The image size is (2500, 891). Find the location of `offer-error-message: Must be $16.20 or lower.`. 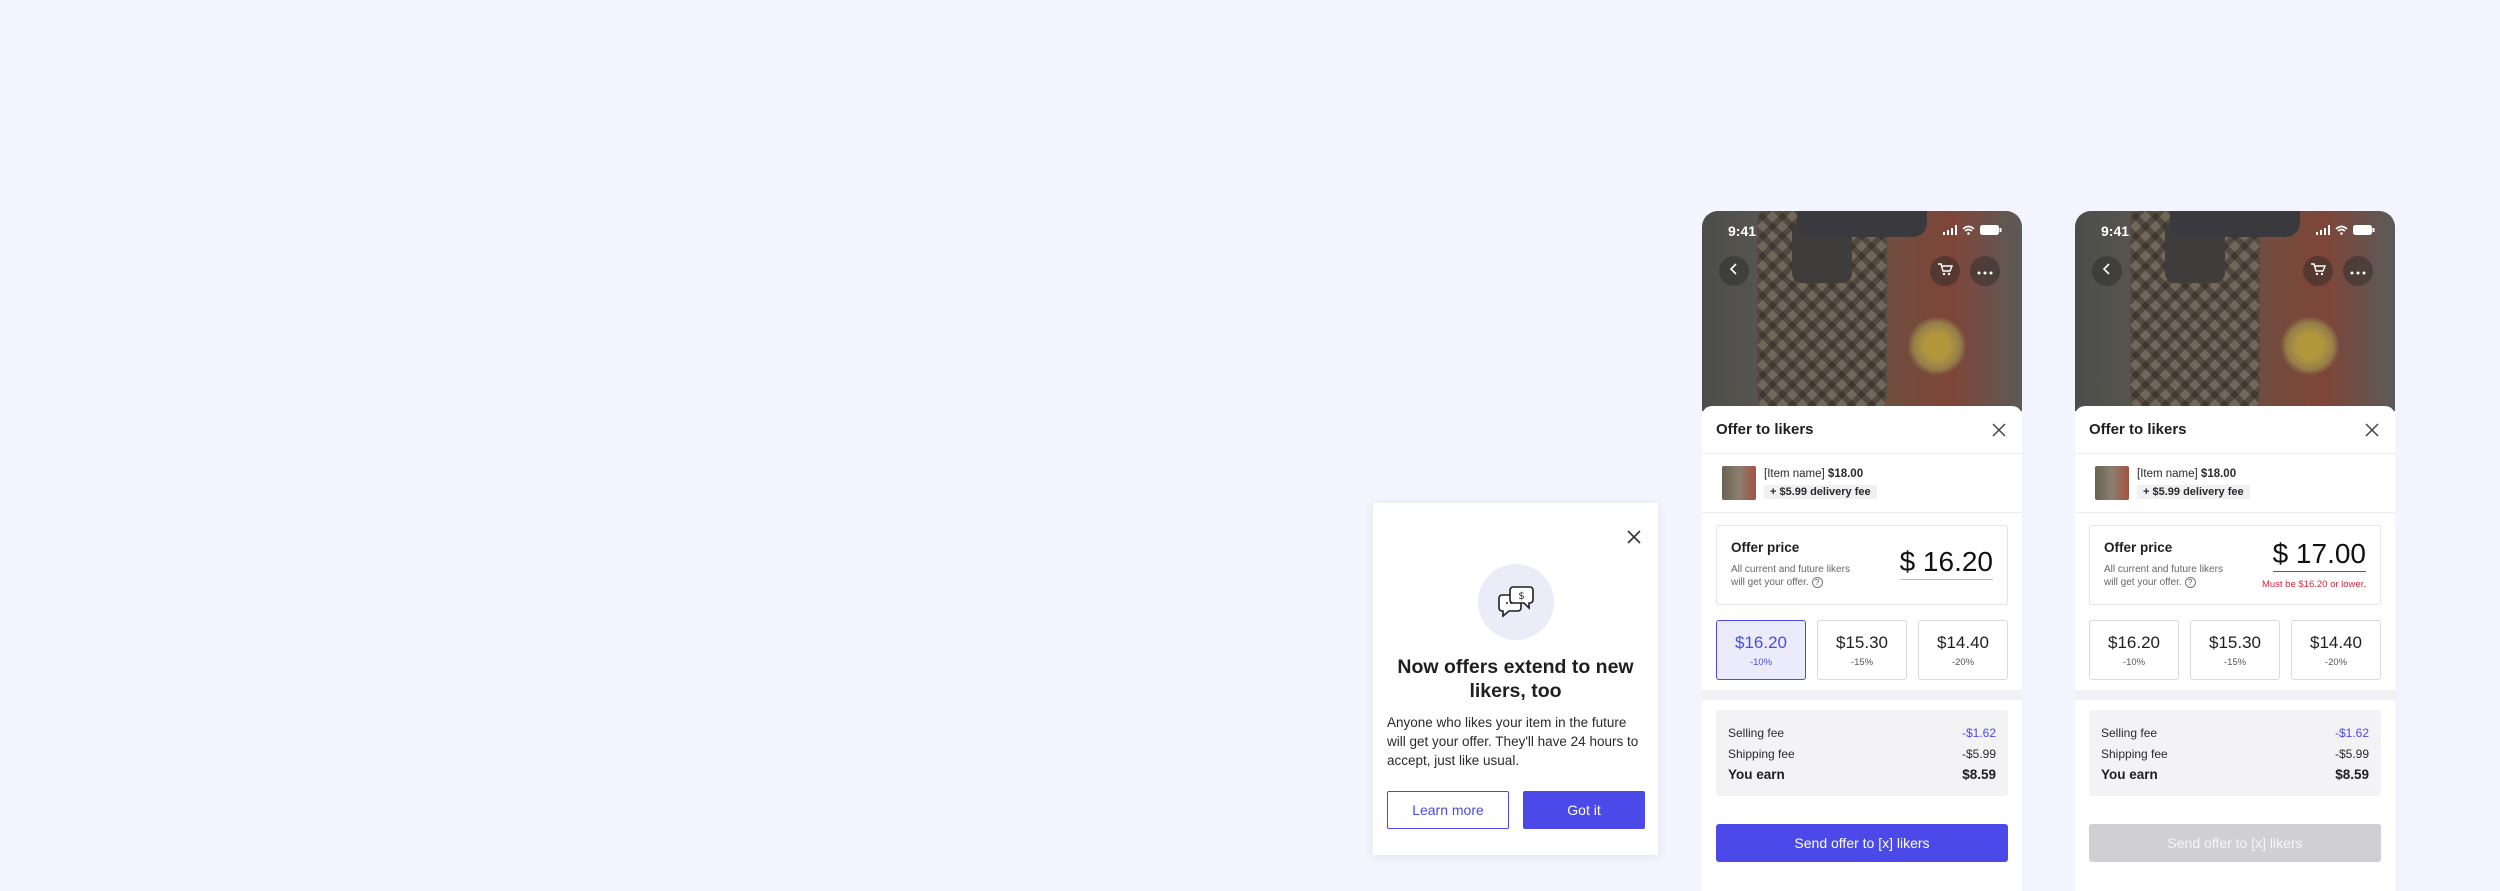

offer-error-message: Must be $16.20 or lower. is located at coordinates (2313, 584).